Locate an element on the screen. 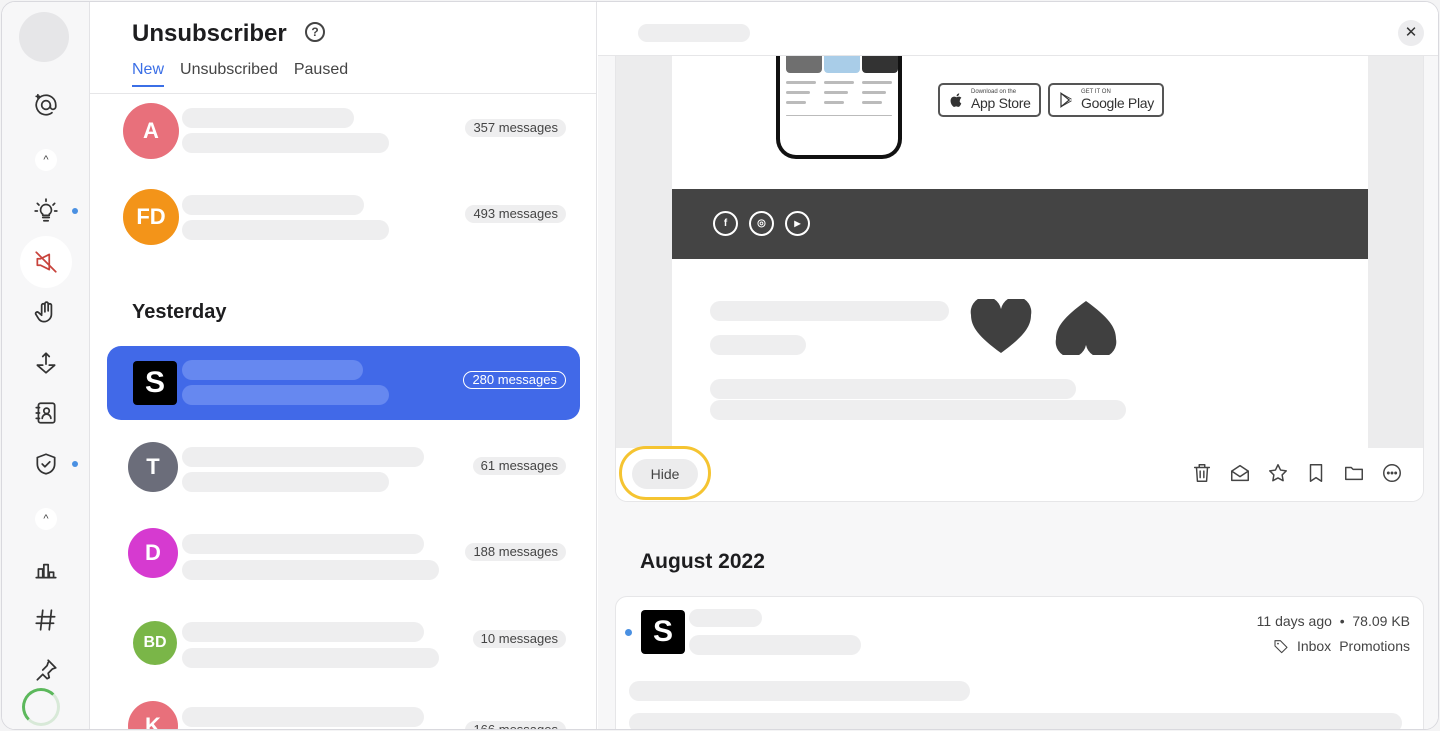  contacts-icon is located at coordinates (46, 413).